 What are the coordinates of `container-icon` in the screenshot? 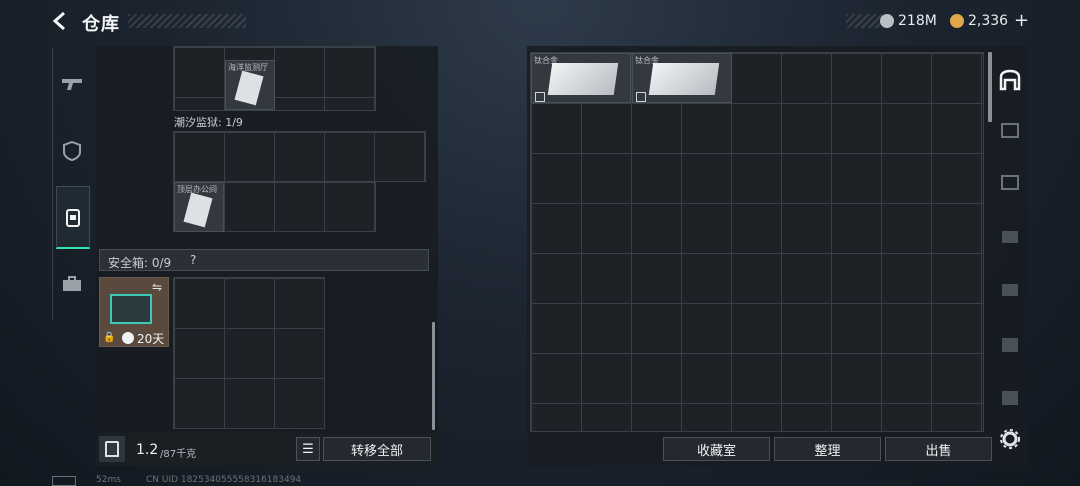 It's located at (1010, 290).